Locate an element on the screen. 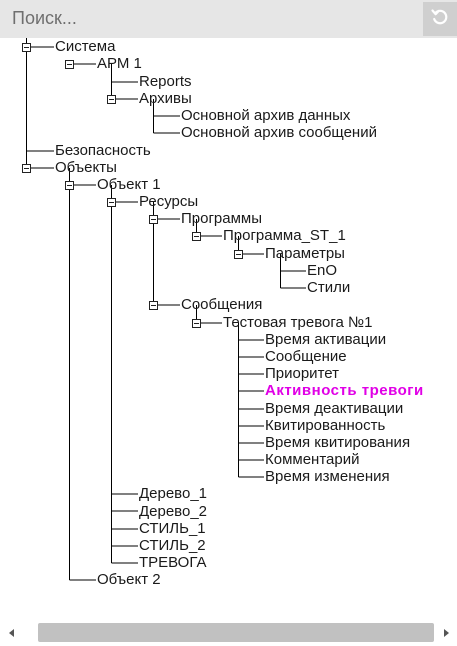  tree-node-eno: EnO is located at coordinates (322, 270).